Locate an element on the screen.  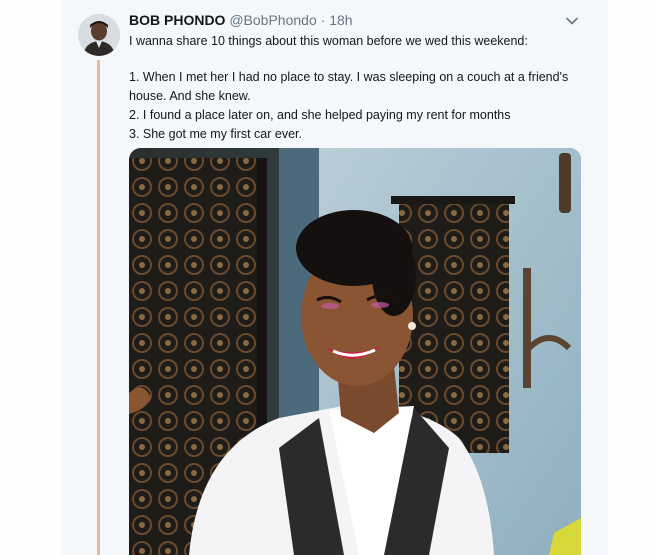
tweet-header: BOB PHONDO @BobPhondo · 18h is located at coordinates (241, 20).